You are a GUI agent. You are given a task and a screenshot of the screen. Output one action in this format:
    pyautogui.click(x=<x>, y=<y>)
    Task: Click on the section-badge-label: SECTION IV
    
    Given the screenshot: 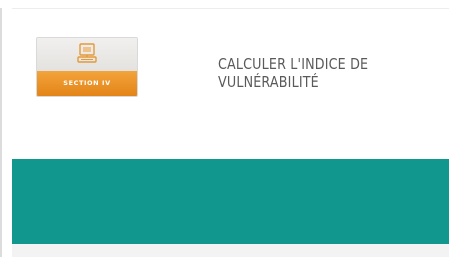 What is the action you would take?
    pyautogui.click(x=87, y=83)
    